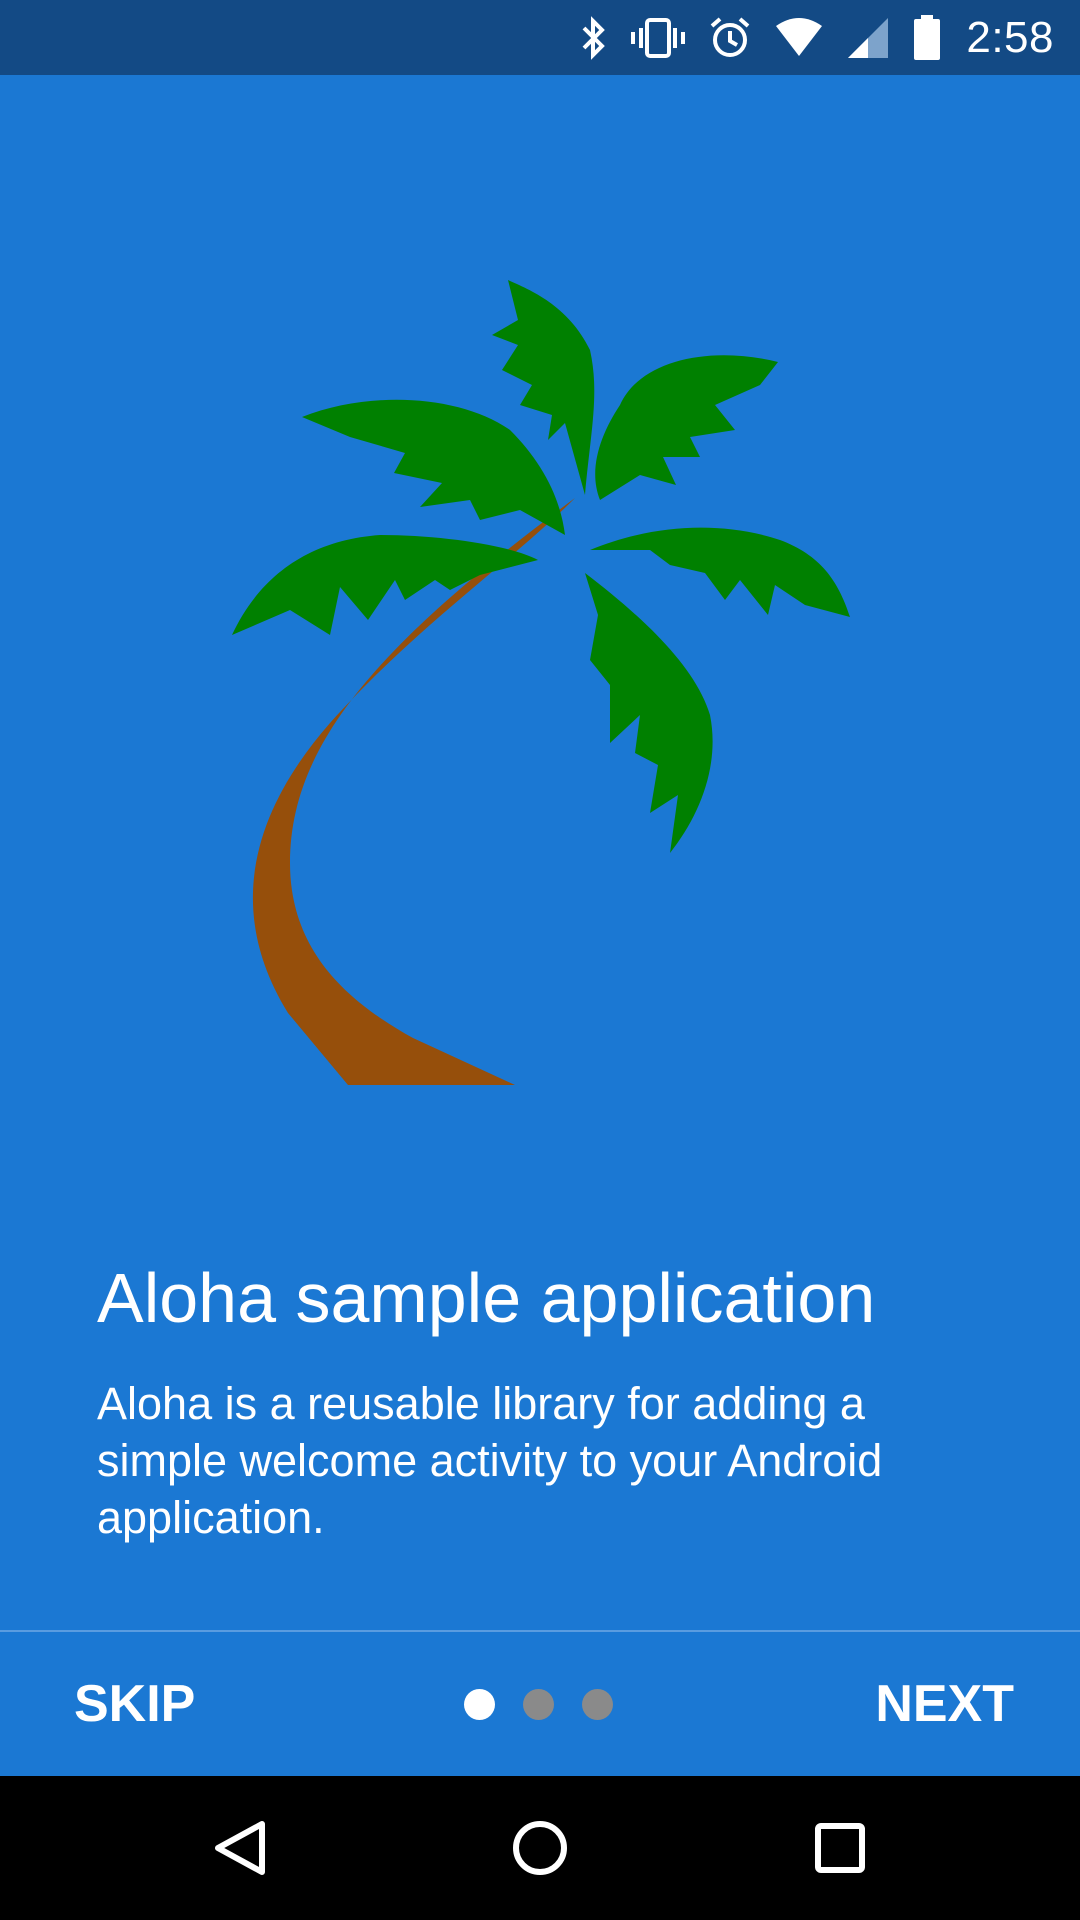 The width and height of the screenshot is (1080, 1920). What do you see at coordinates (479, 1704) in the screenshot?
I see `page-indicator-dot-1-active` at bounding box center [479, 1704].